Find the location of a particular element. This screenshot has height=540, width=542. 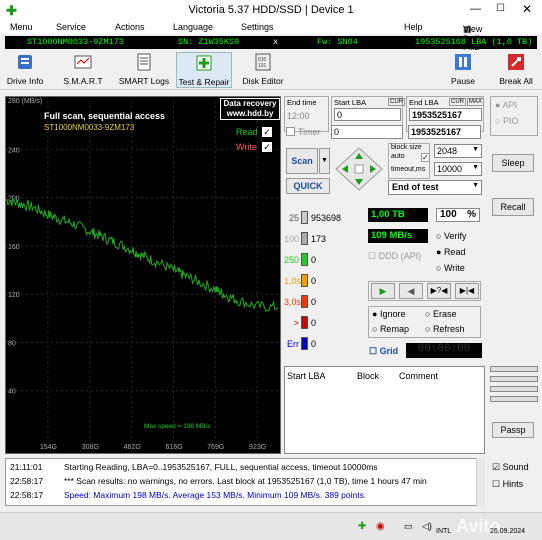

block-size-select: 2048 ▼ is located at coordinates (458, 151).